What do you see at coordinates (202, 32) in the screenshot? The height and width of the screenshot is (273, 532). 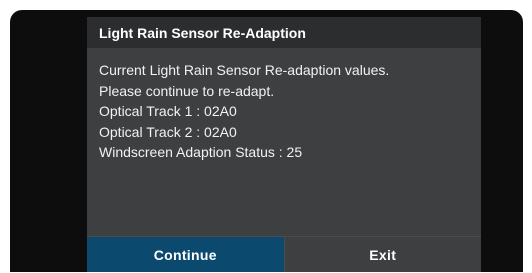 I see `dialog-title: Light Rain Sensor Re-Adaption` at bounding box center [202, 32].